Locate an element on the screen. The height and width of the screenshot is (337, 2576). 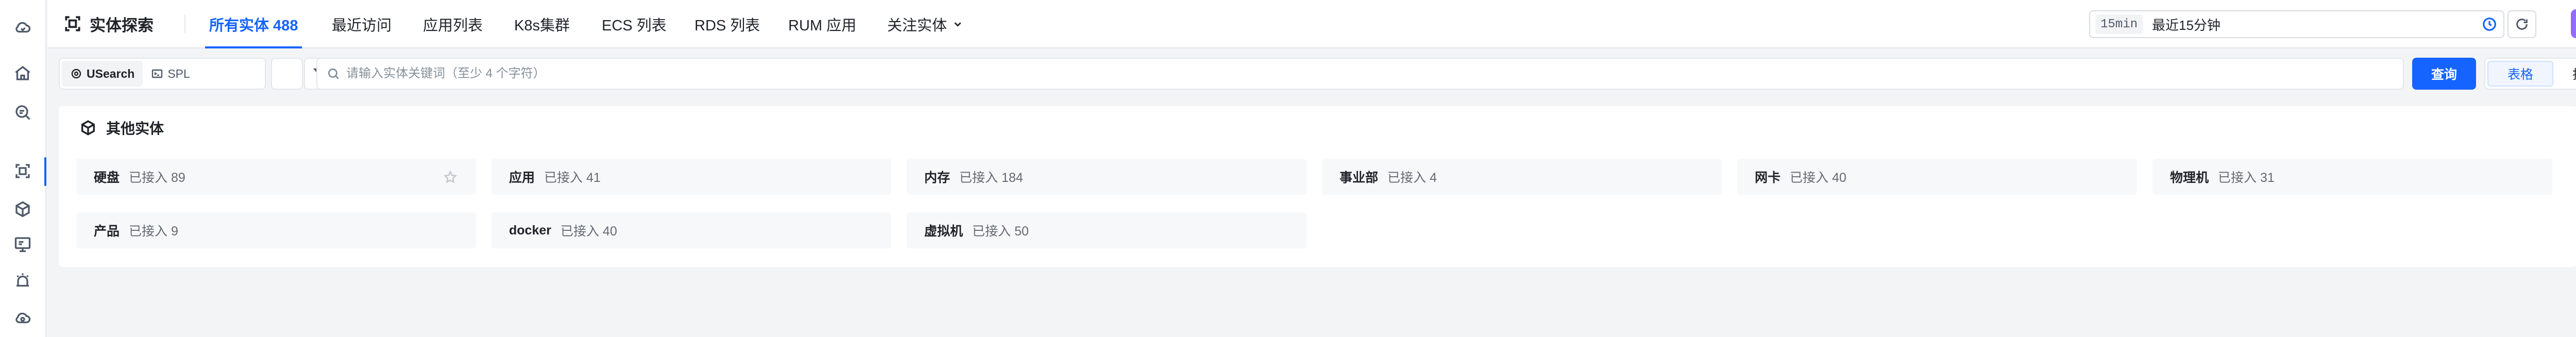
entity-name: 事业部 is located at coordinates (1359, 178).